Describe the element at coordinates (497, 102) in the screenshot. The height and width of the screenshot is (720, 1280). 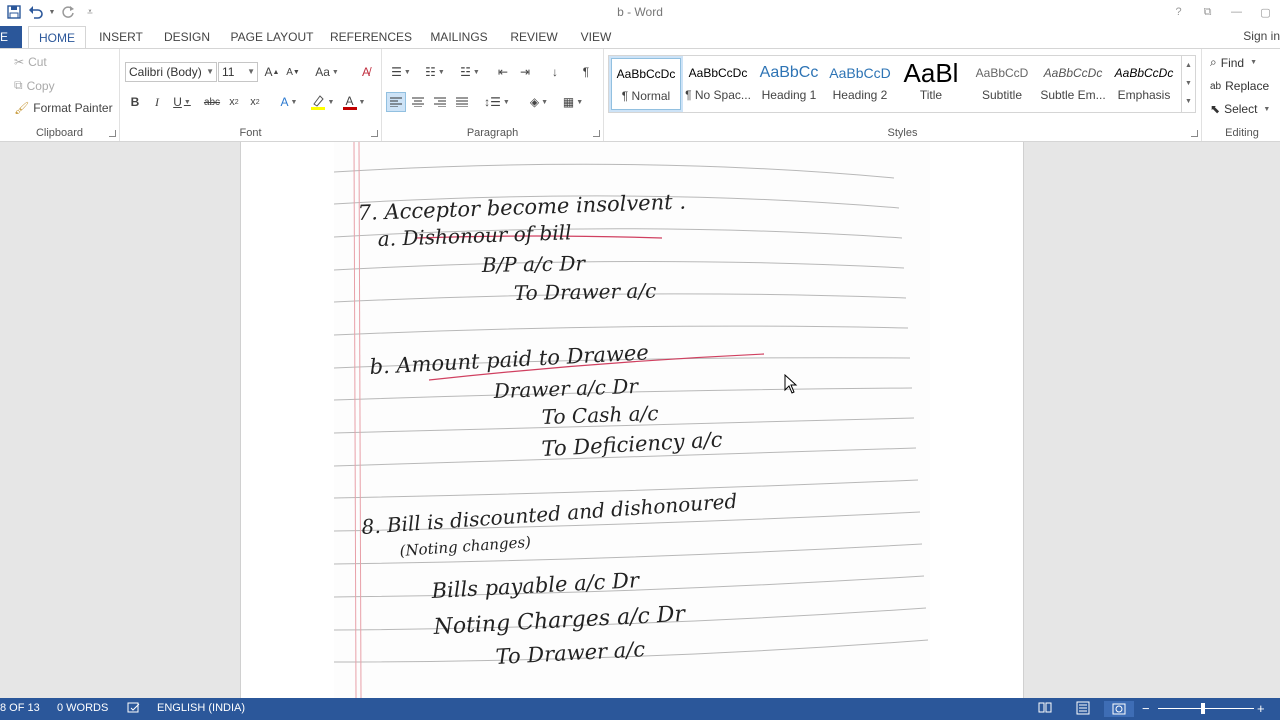
I see `line-spacing-icon: ↕☰ ▼` at that location.